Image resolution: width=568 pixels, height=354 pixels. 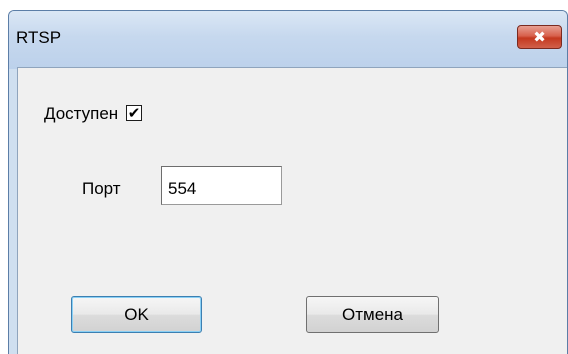 What do you see at coordinates (221, 185) in the screenshot?
I see `port-input` at bounding box center [221, 185].